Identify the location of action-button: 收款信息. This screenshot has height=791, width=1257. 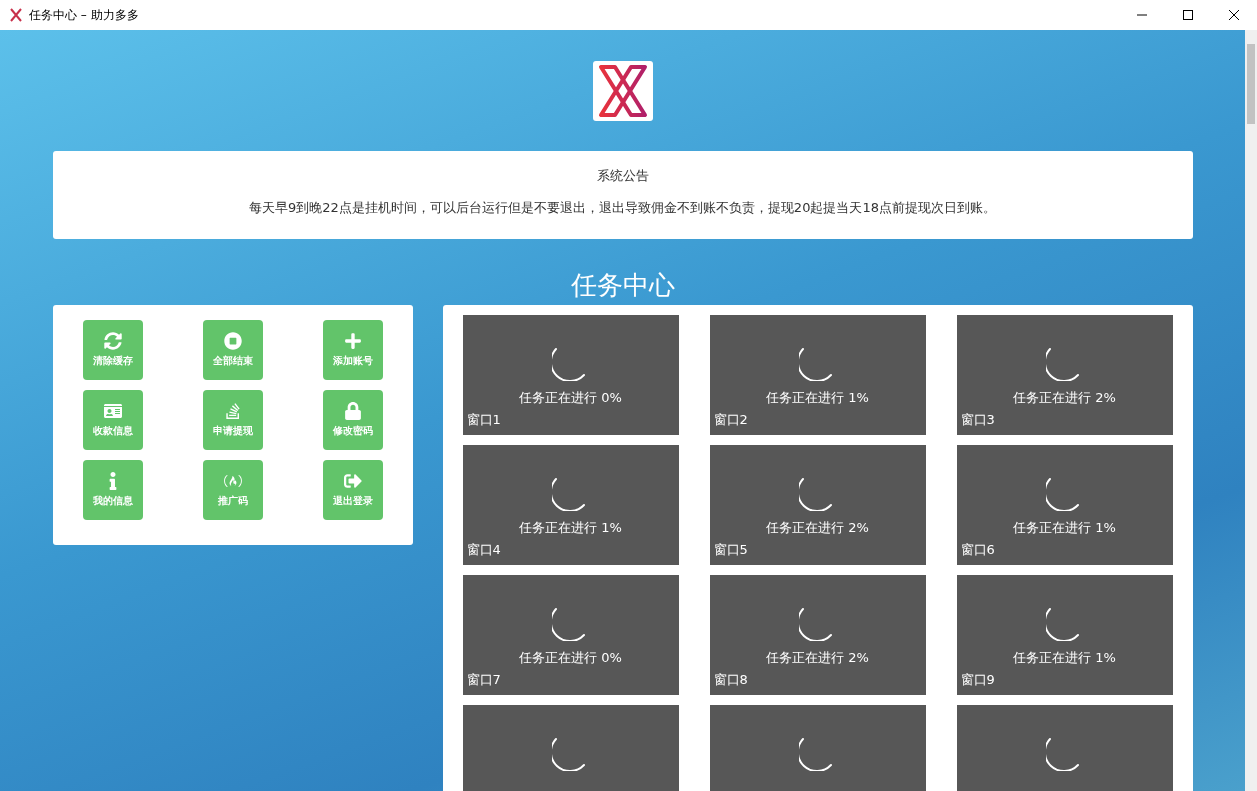
(112, 420).